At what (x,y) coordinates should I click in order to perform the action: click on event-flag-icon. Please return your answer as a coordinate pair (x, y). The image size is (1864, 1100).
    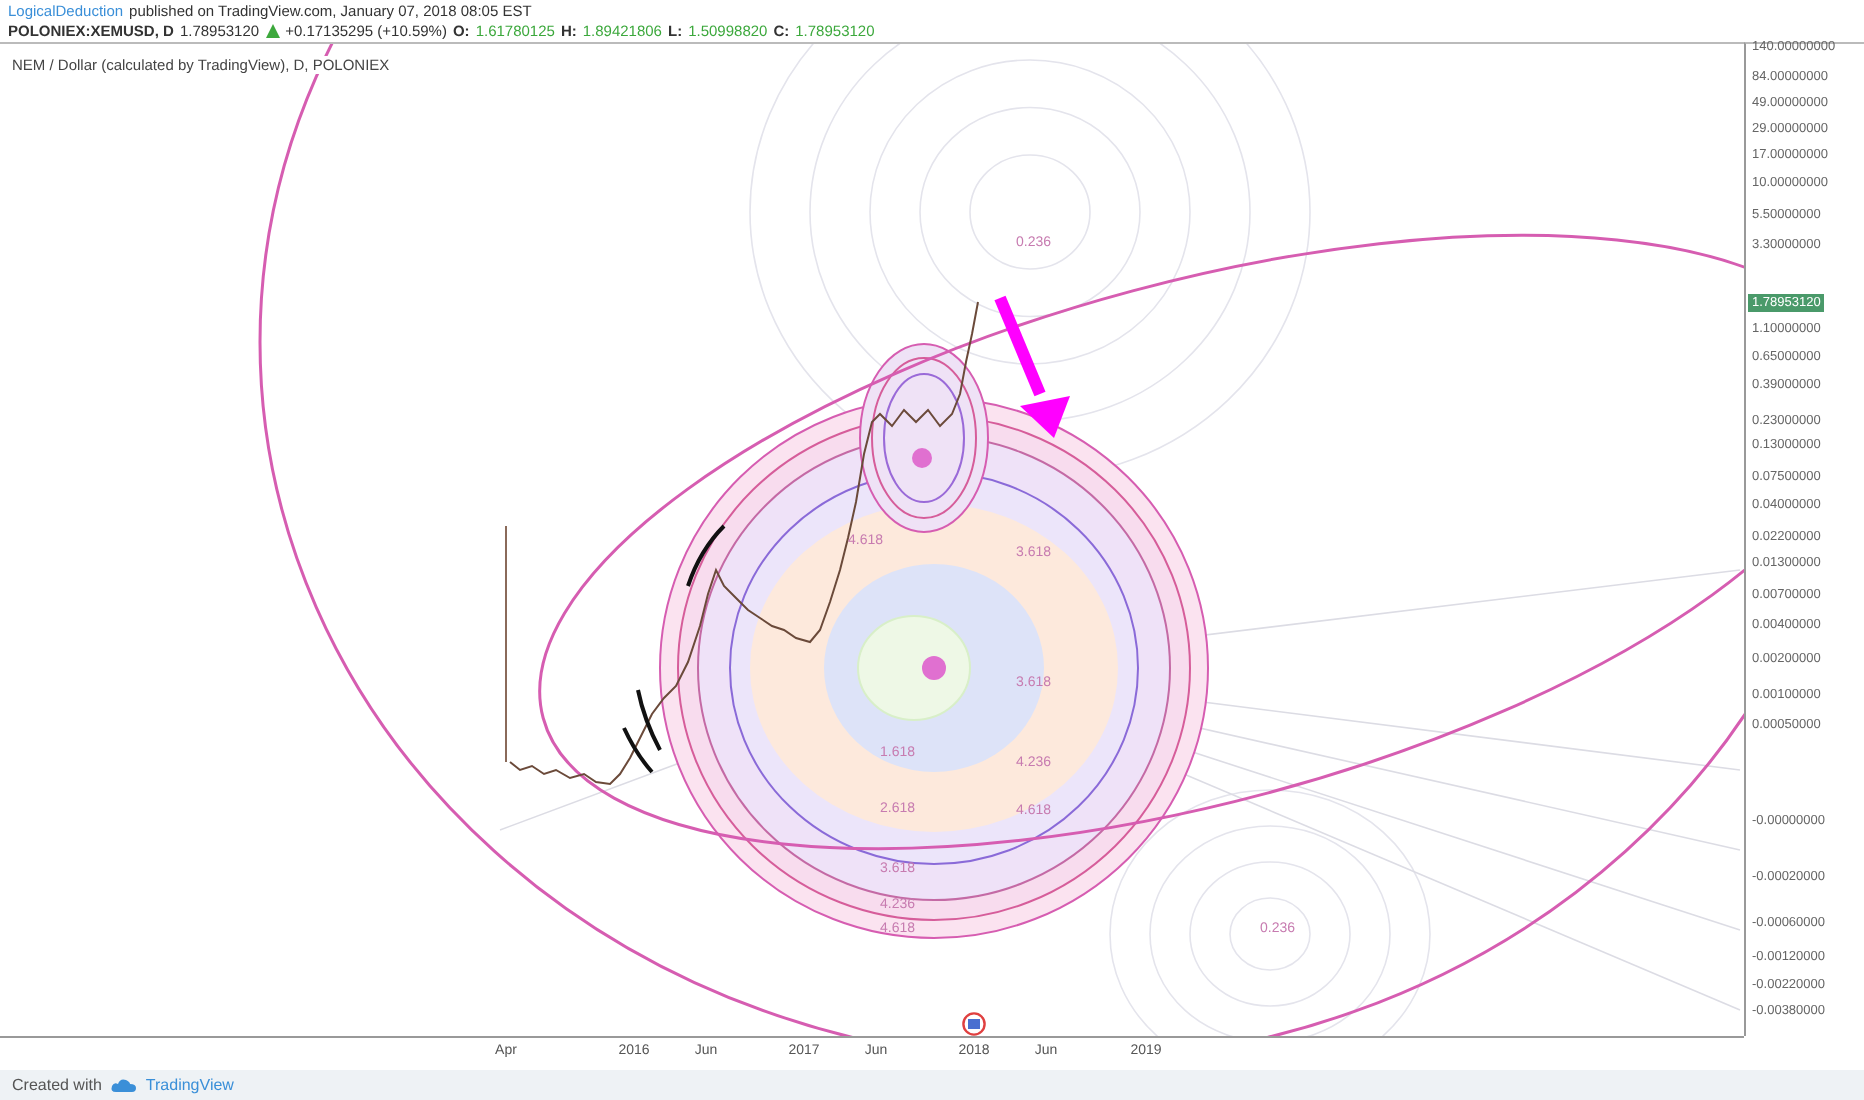
    Looking at the image, I should click on (974, 1024).